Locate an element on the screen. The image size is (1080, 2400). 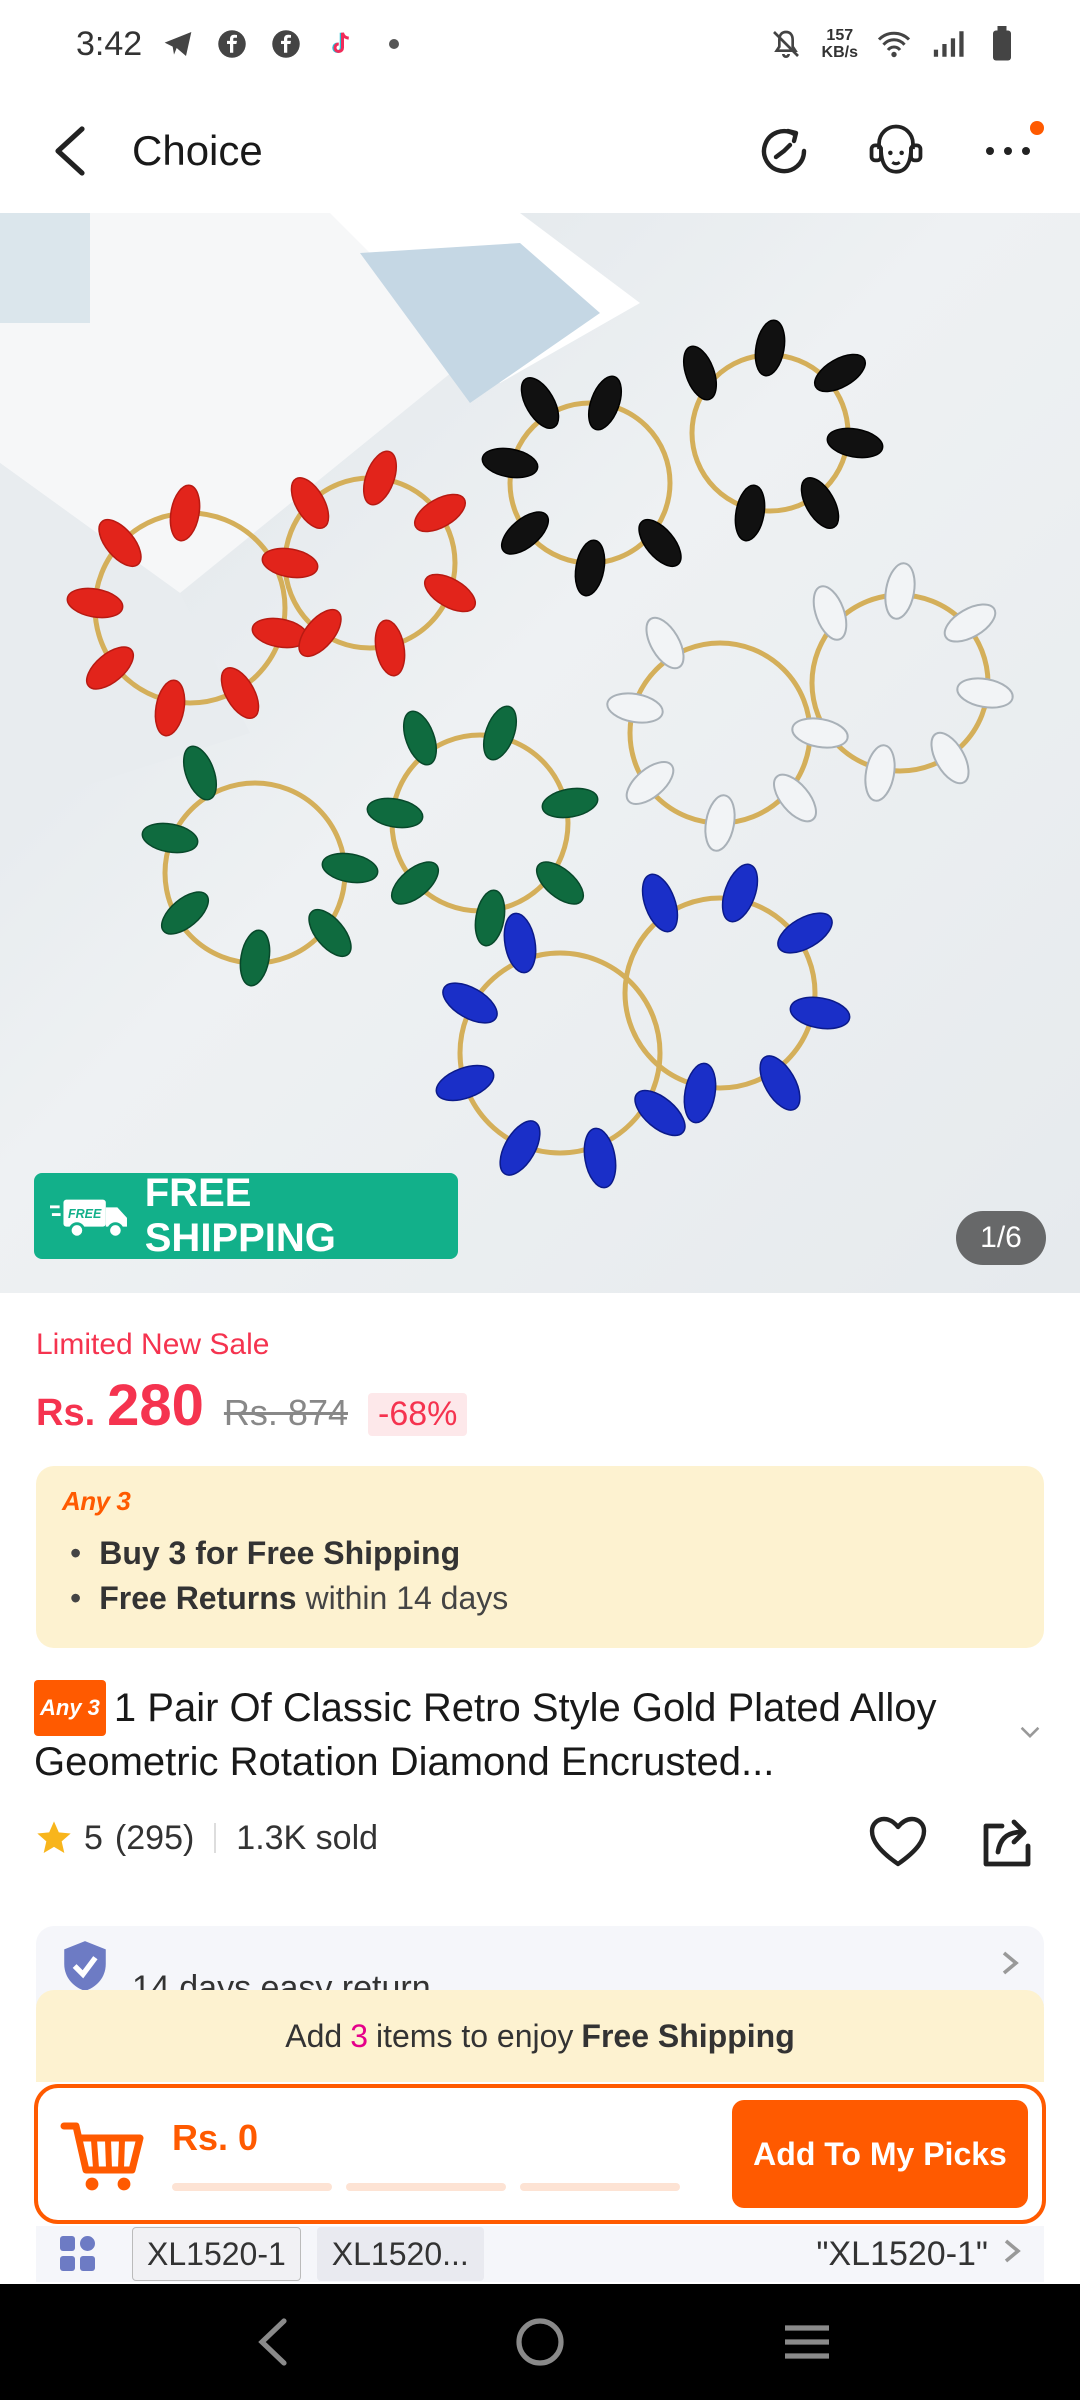
net-speed: 157 KB/s is located at coordinates (839, 44).